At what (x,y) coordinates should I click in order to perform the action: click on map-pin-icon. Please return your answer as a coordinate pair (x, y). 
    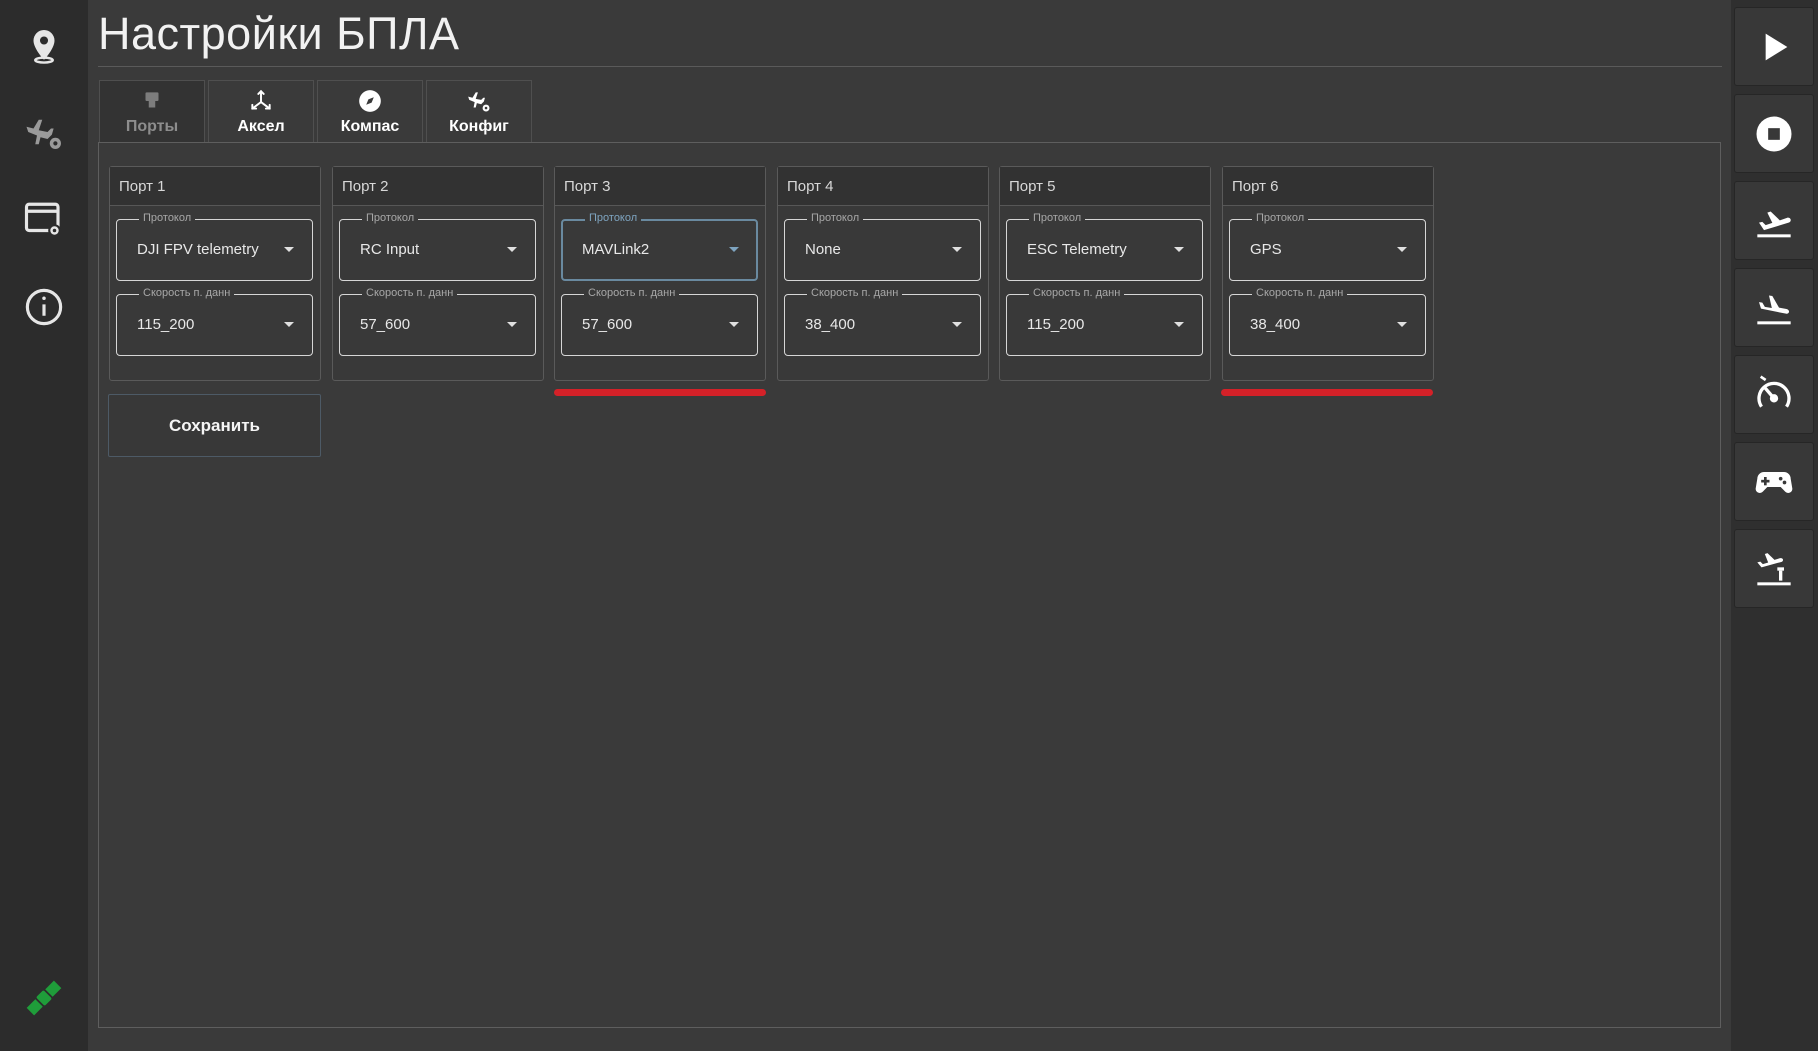
    Looking at the image, I should click on (44, 47).